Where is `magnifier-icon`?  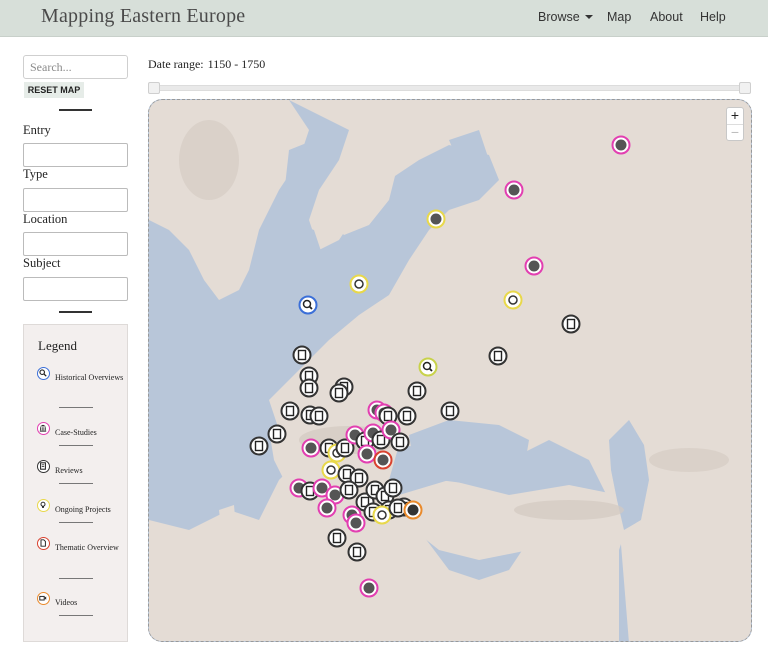 magnifier-icon is located at coordinates (43, 373).